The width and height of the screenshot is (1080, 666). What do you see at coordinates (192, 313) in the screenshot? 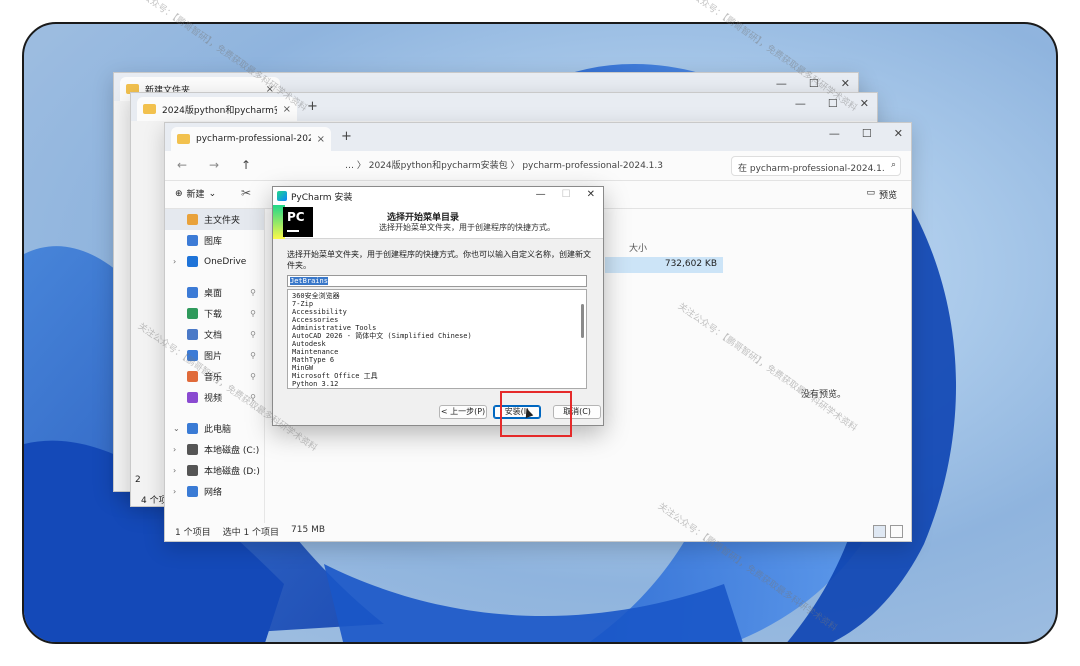
I see `download-icon` at bounding box center [192, 313].